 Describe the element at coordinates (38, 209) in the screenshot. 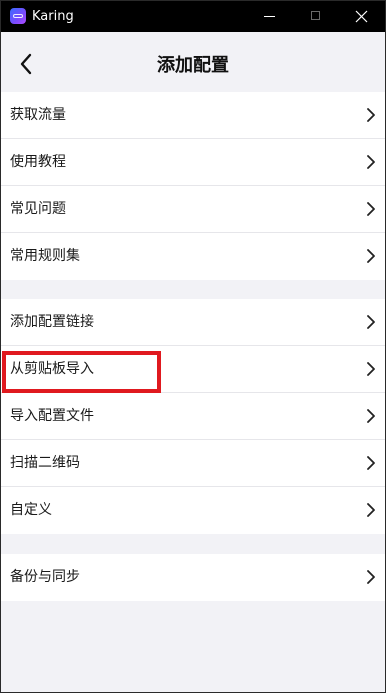

I see `list-item-label: 常见问题` at that location.